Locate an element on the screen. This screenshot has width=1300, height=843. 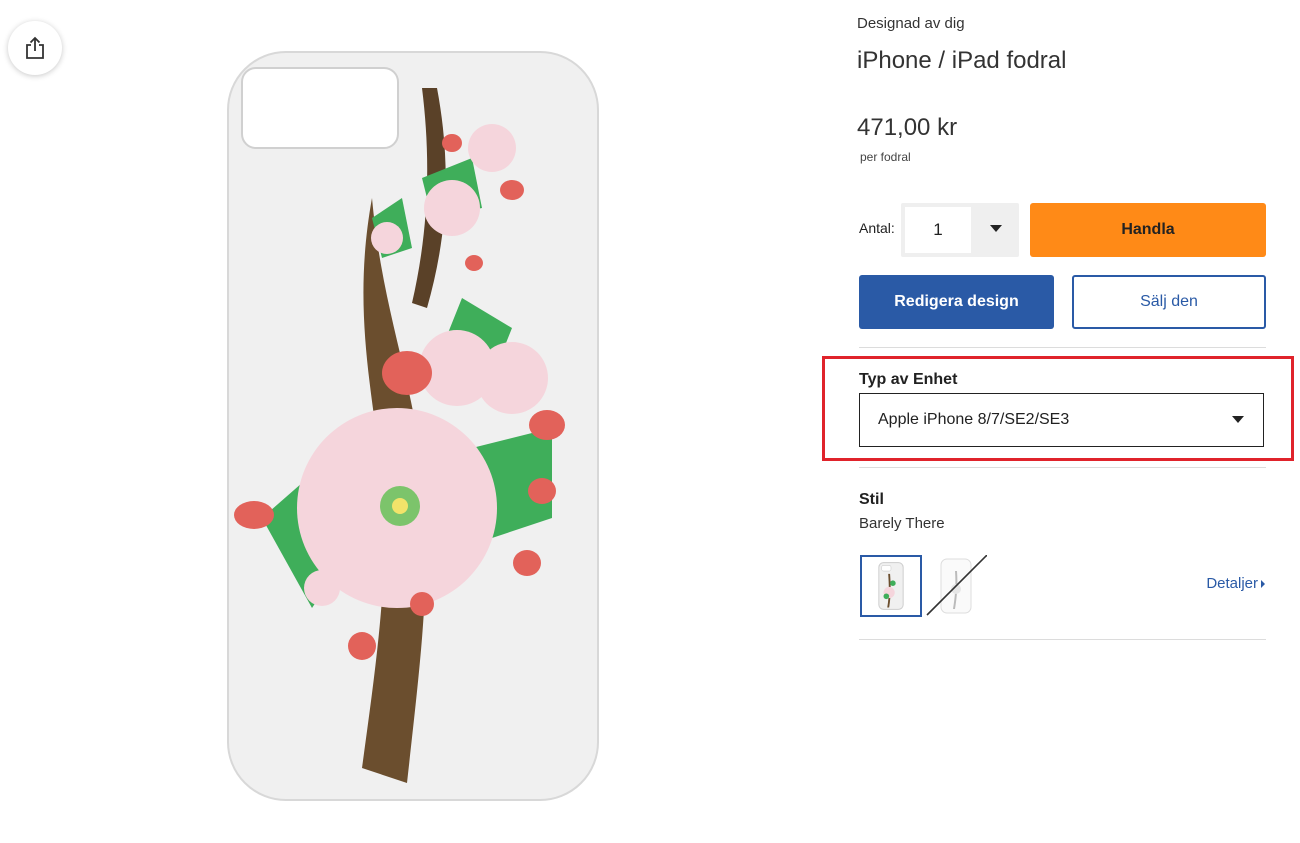
buy-button: Handla is located at coordinates (1148, 230).